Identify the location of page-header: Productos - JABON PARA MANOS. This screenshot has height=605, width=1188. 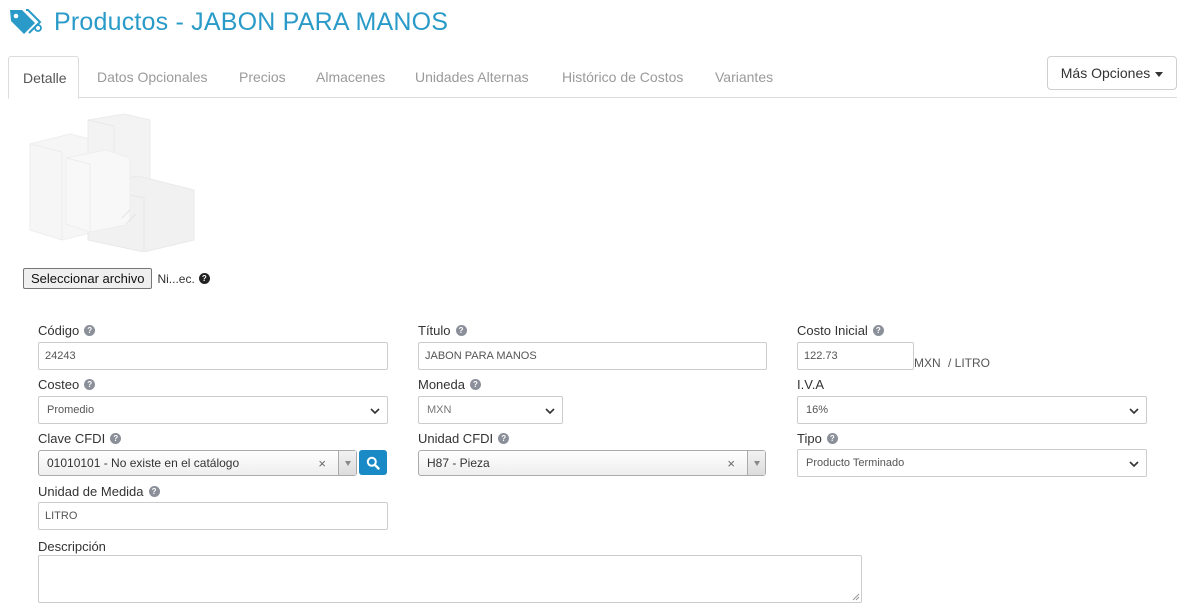
(228, 22).